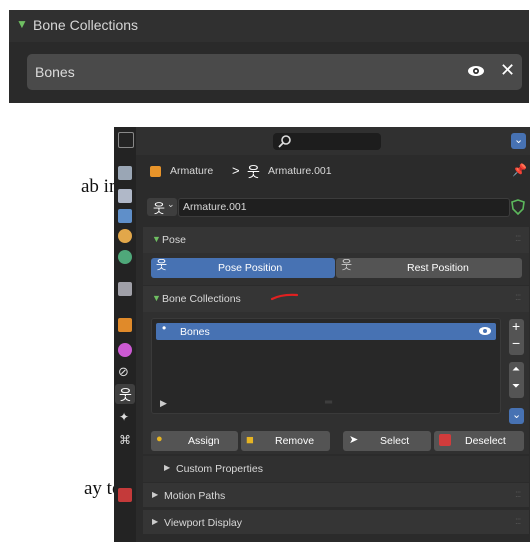  Describe the element at coordinates (284, 141) in the screenshot. I see `search-icon` at that location.